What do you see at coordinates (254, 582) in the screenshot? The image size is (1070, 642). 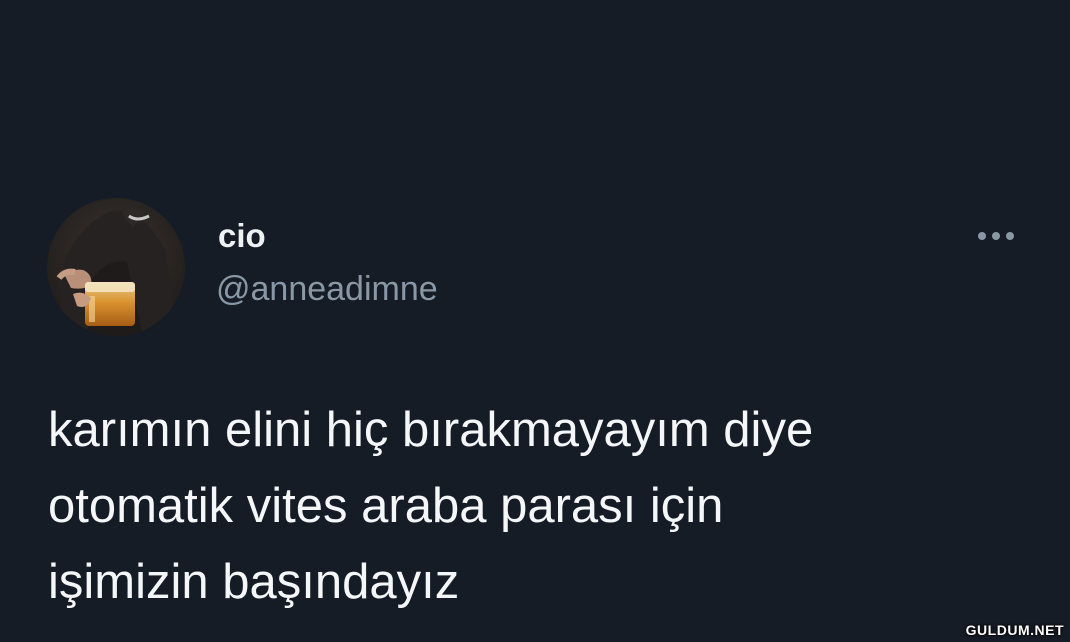 I see `tweet-text-line: işimizin başındayız` at bounding box center [254, 582].